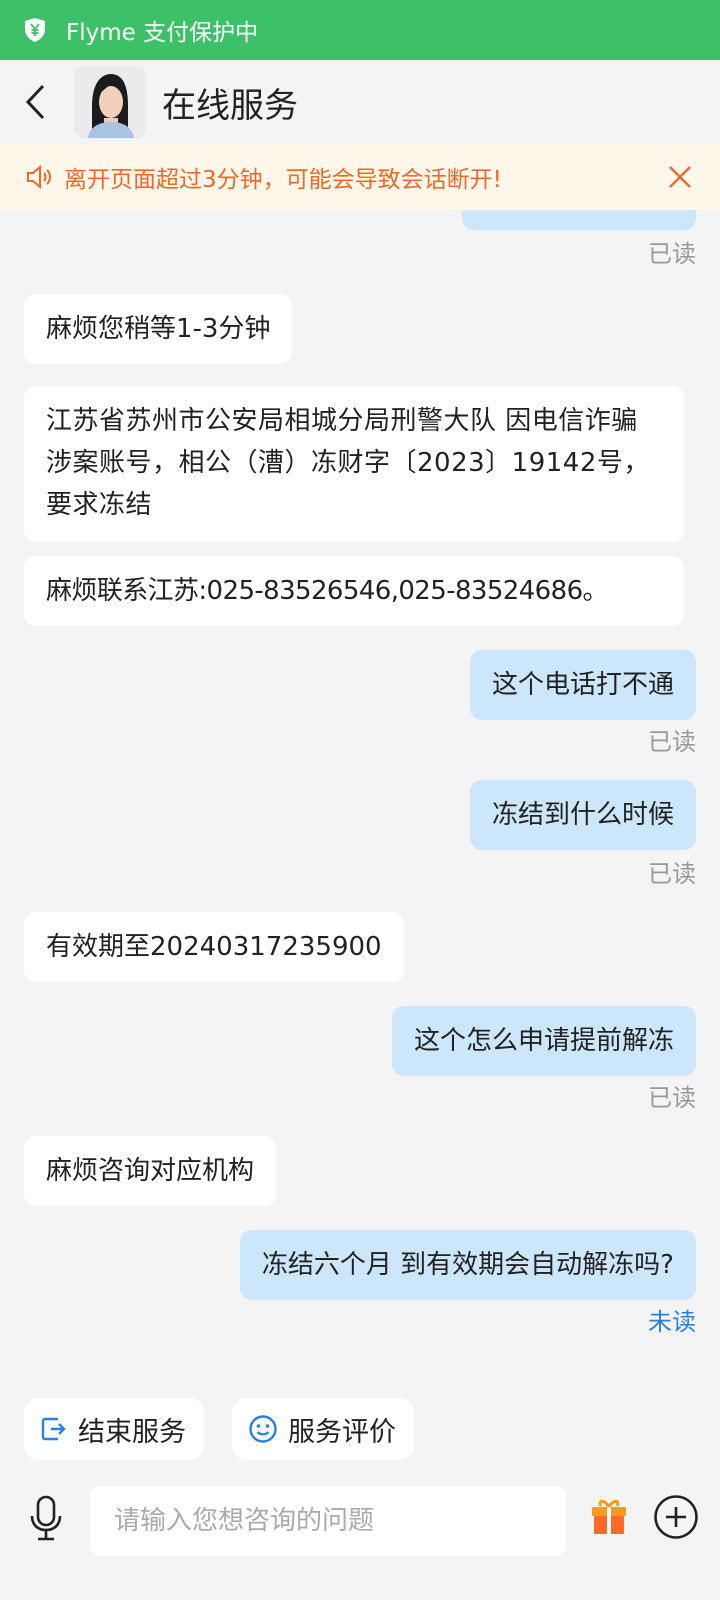 Image resolution: width=720 pixels, height=1600 pixels. What do you see at coordinates (158, 329) in the screenshot?
I see `message-bubble-in: 麻烦您稍等1-3分钟` at bounding box center [158, 329].